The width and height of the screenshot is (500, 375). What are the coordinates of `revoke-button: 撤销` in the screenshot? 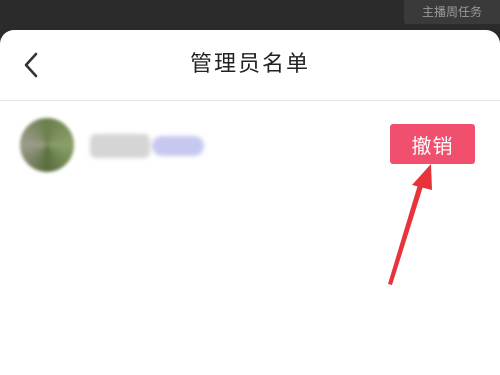 It's located at (432, 144).